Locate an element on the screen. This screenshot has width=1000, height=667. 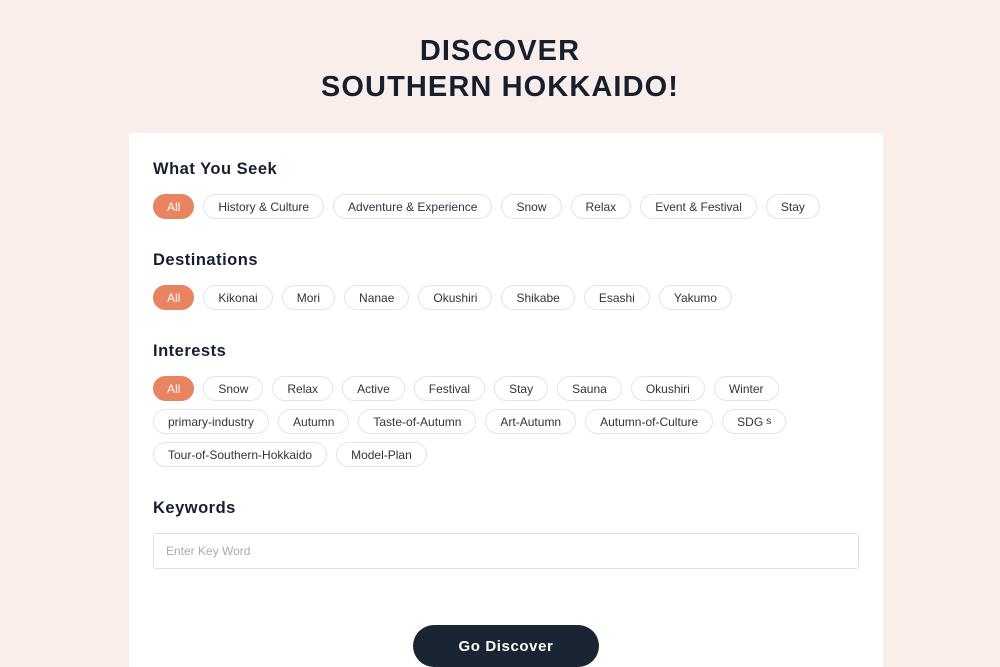
destination-chip-okushiri: Okushiri is located at coordinates (455, 297).